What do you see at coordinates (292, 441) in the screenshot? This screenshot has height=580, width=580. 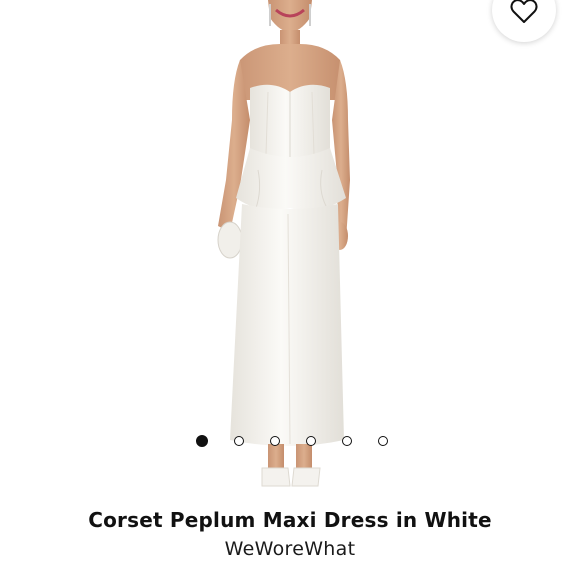 I see `carousel-pagination` at bounding box center [292, 441].